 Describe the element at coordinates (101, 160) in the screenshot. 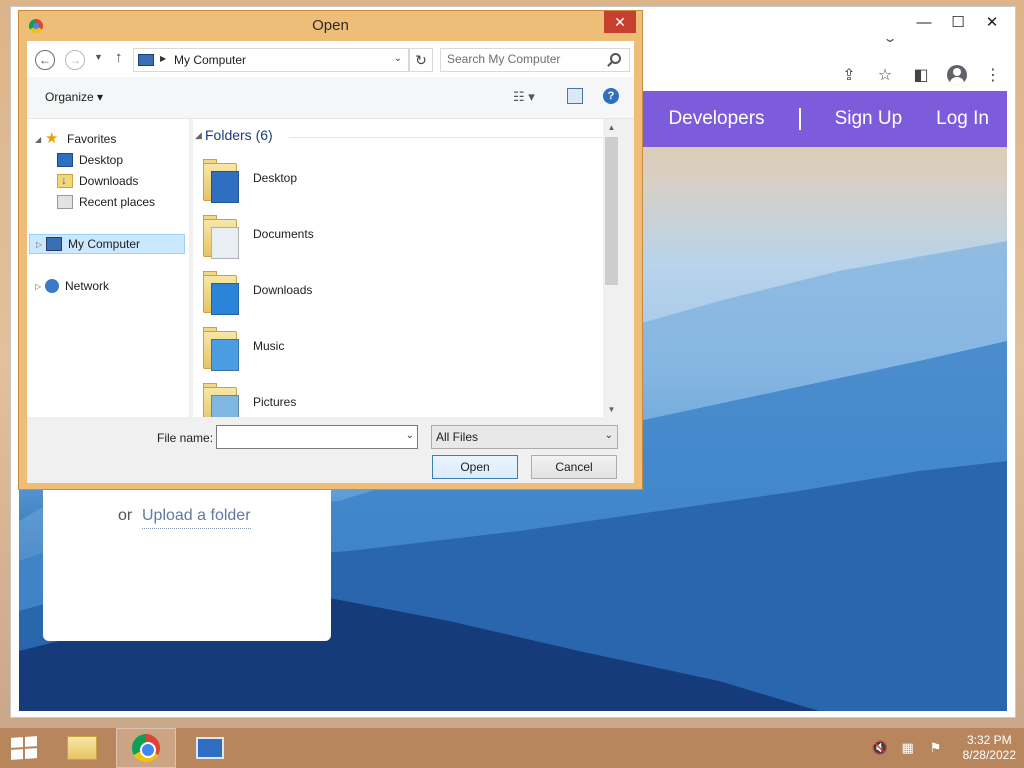

I see `tree-item-label: Desktop` at that location.